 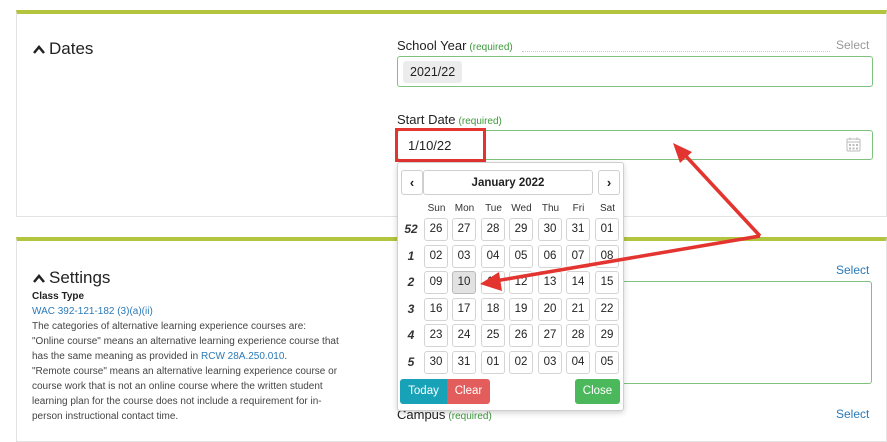 What do you see at coordinates (521, 208) in the screenshot?
I see `weekday-header: Wed` at bounding box center [521, 208].